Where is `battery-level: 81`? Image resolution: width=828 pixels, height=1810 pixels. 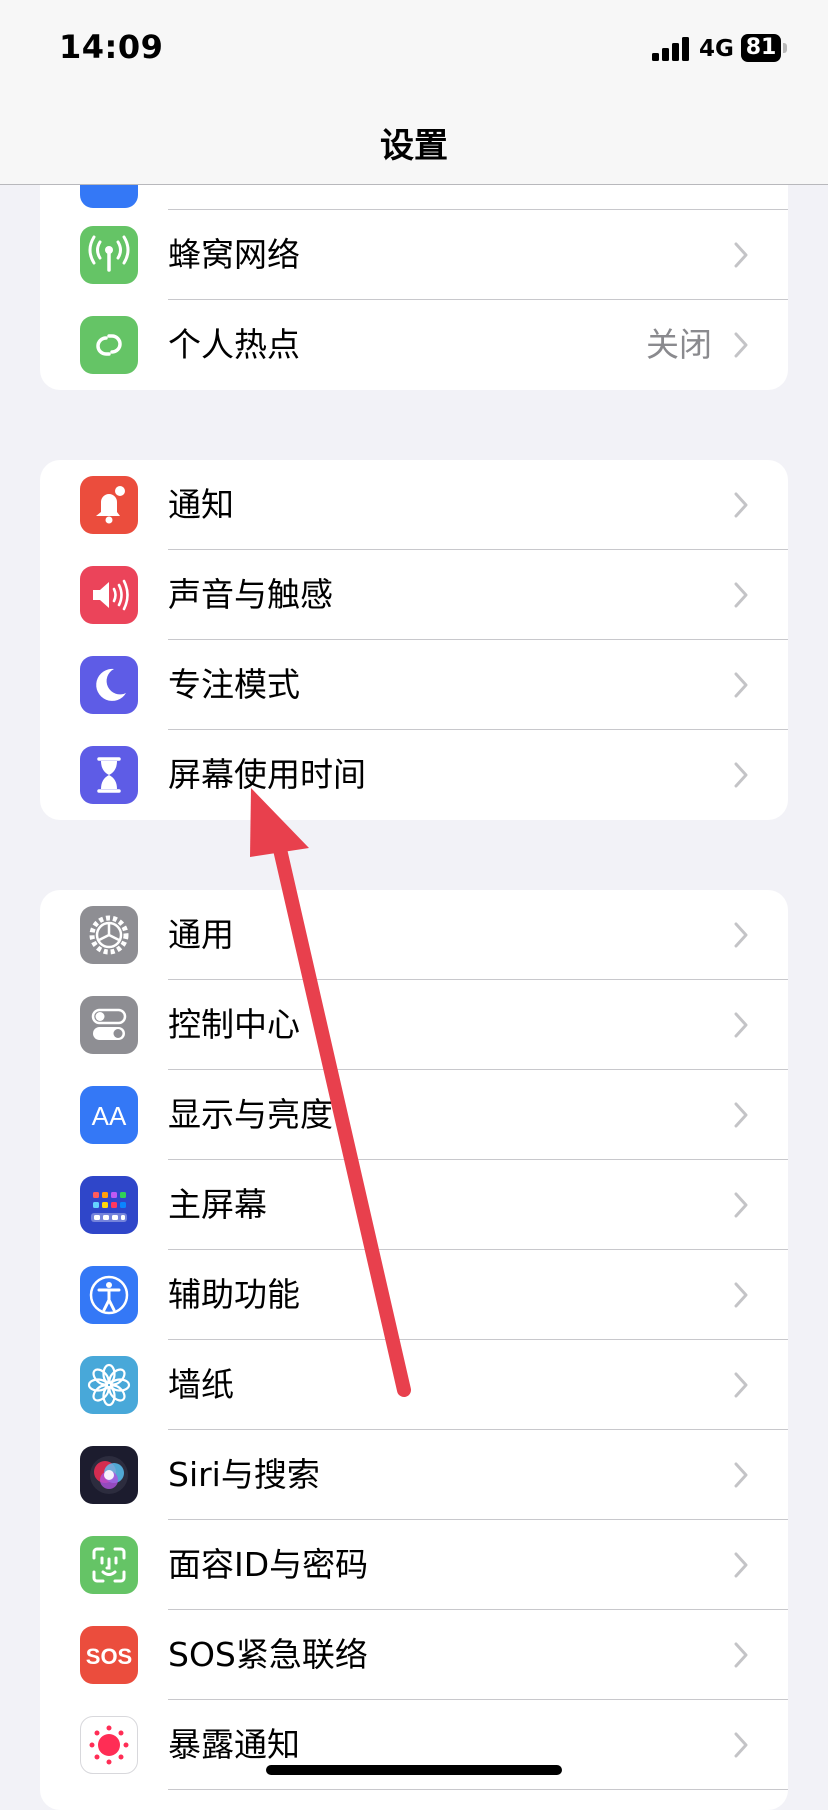
battery-level: 81 is located at coordinates (761, 47).